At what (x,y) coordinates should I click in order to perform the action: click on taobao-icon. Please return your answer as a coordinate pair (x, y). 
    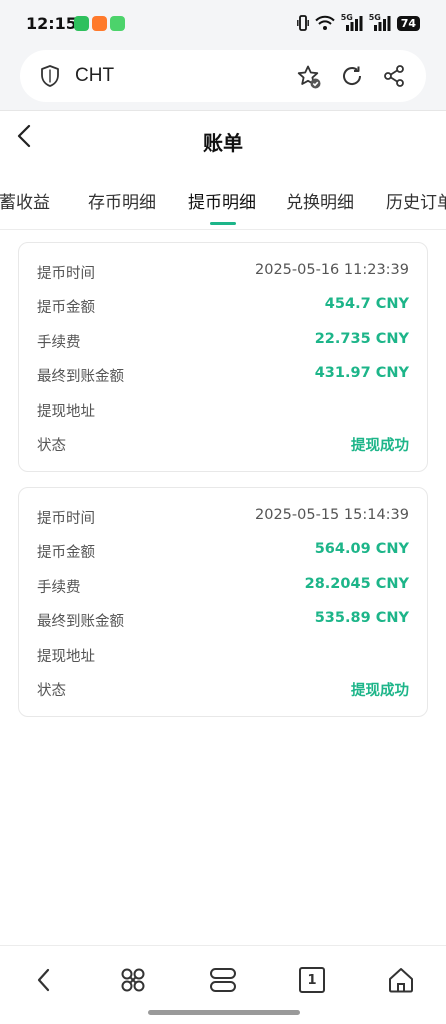
    Looking at the image, I should click on (99, 23).